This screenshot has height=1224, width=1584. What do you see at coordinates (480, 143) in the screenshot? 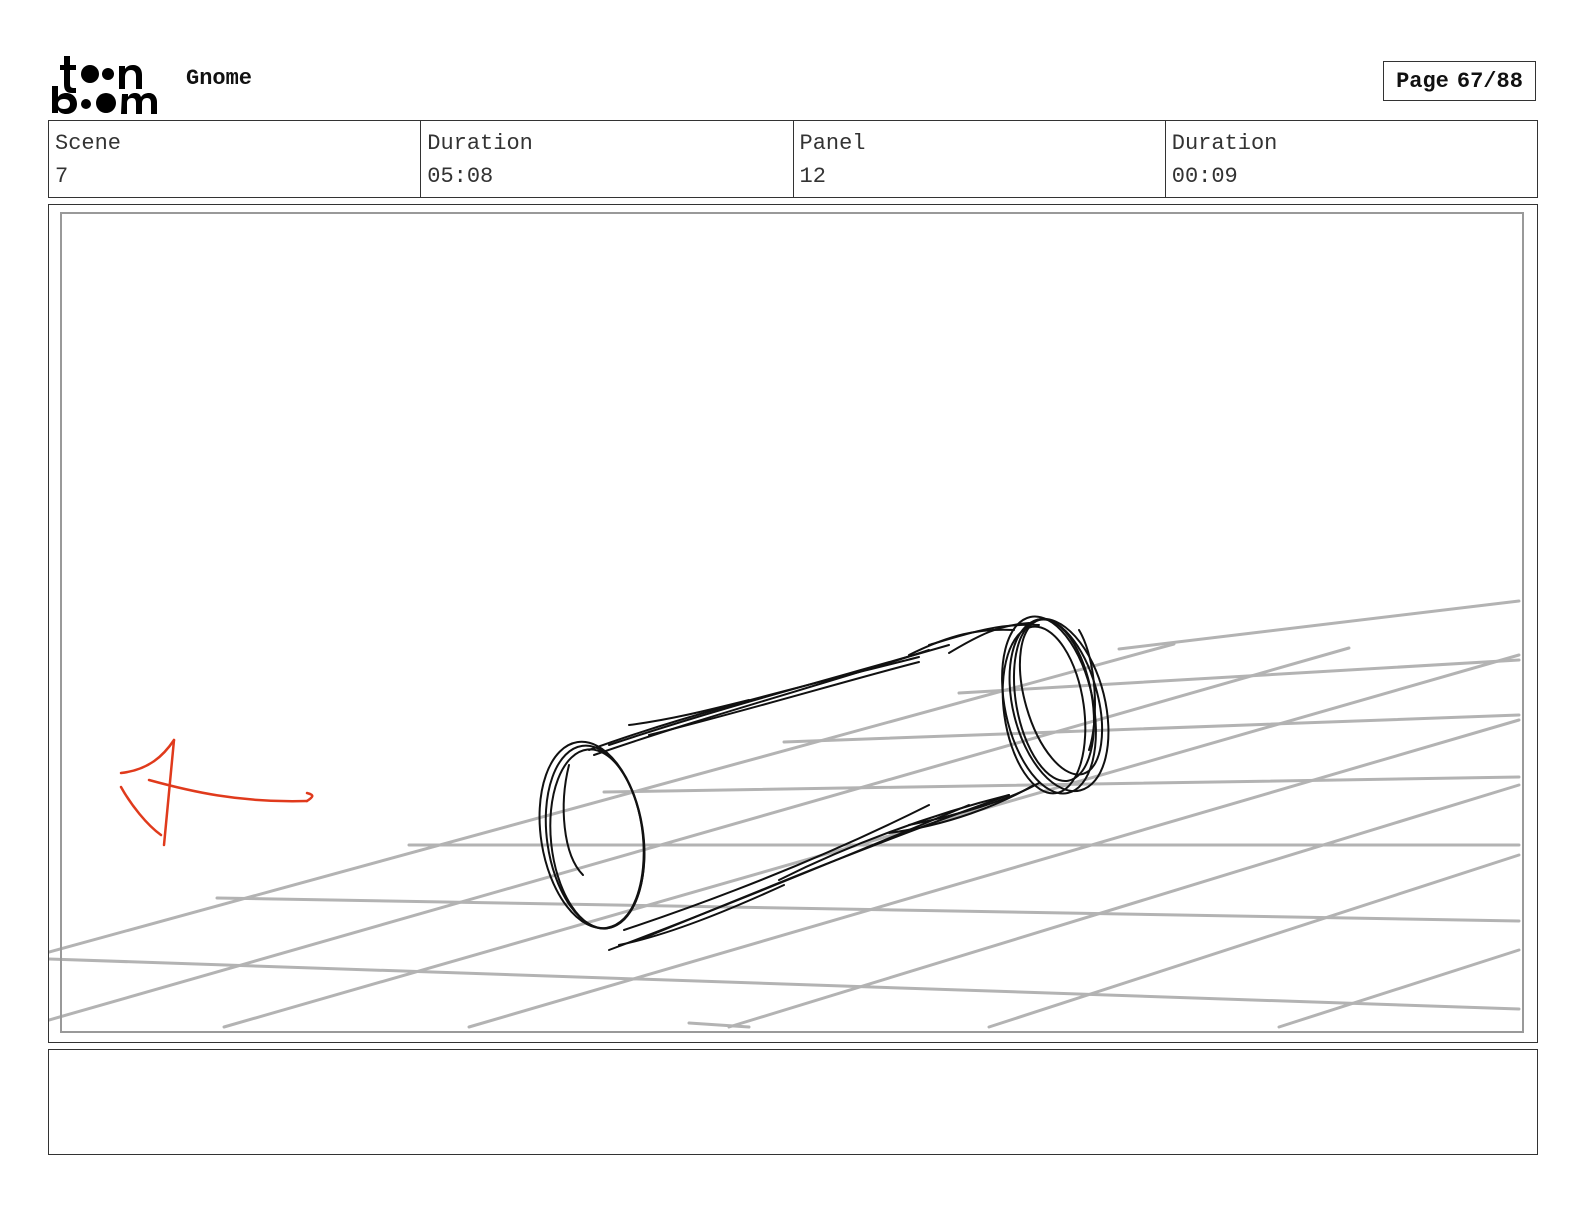
I see `scene-duration-label: Duration` at bounding box center [480, 143].